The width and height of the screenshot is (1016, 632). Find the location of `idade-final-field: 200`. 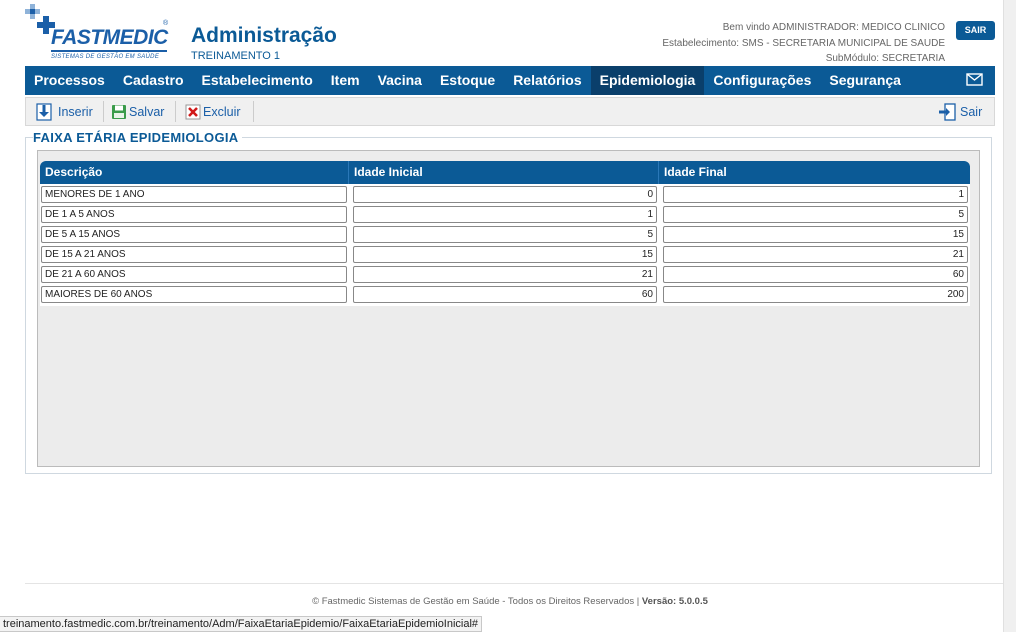

idade-final-field: 200 is located at coordinates (815, 294).